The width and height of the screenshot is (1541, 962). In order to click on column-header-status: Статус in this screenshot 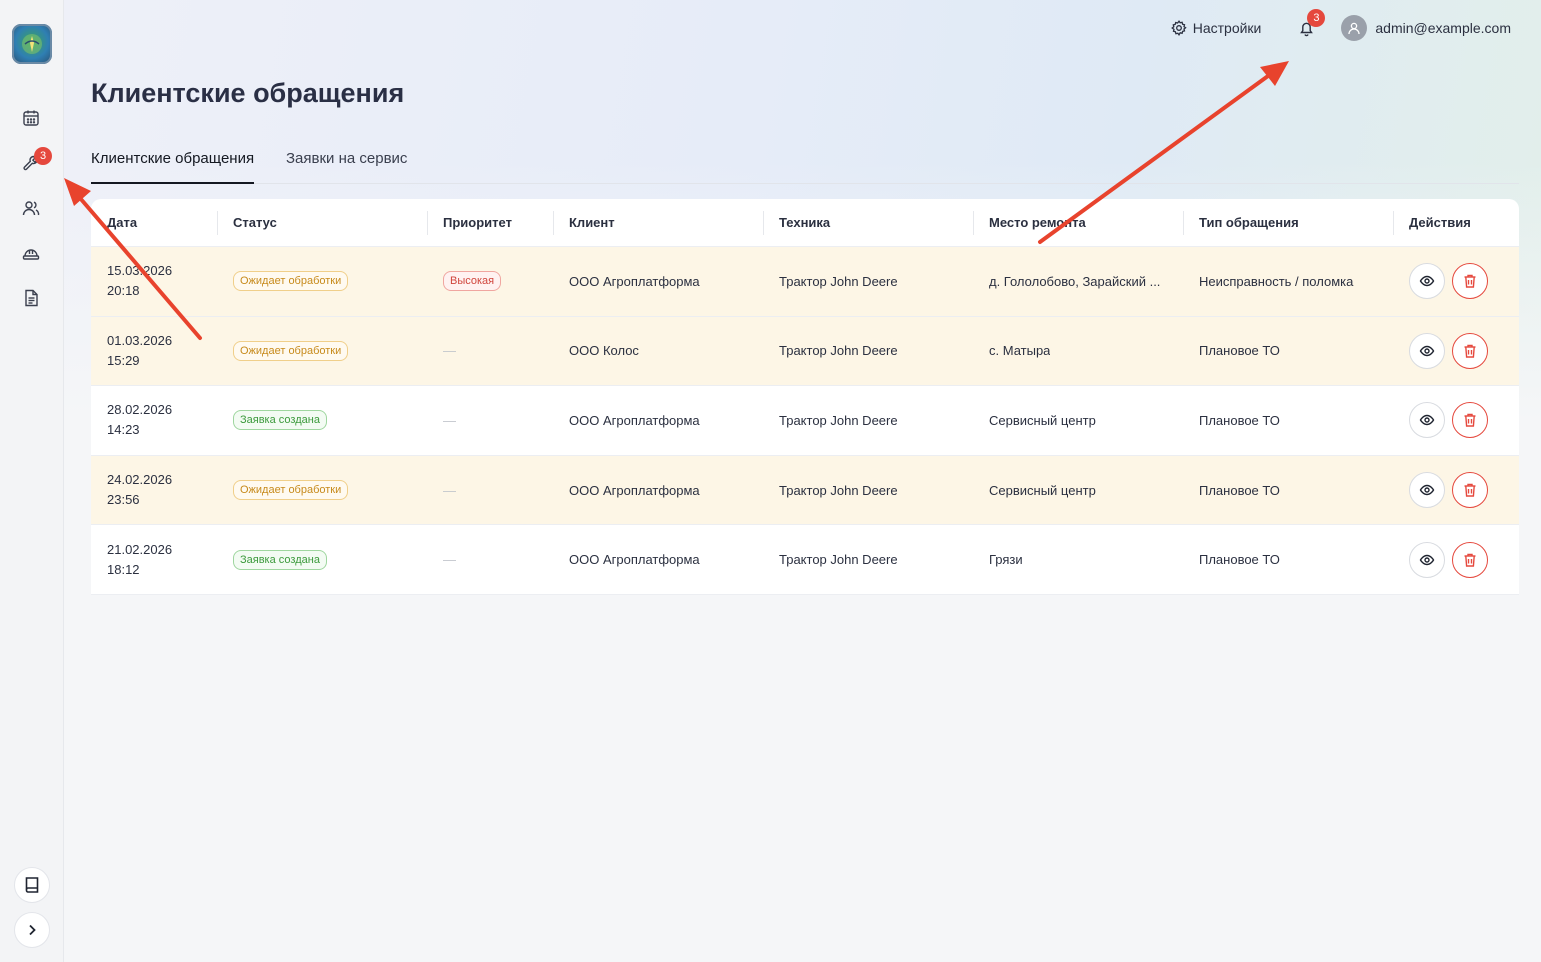, I will do `click(322, 222)`.